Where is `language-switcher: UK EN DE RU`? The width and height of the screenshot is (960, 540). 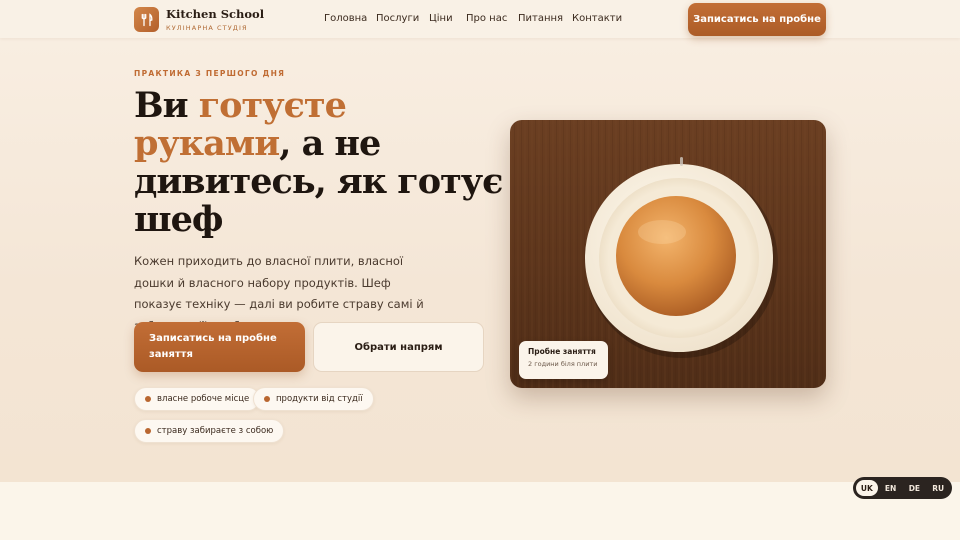
language-switcher: UK EN DE RU is located at coordinates (902, 488).